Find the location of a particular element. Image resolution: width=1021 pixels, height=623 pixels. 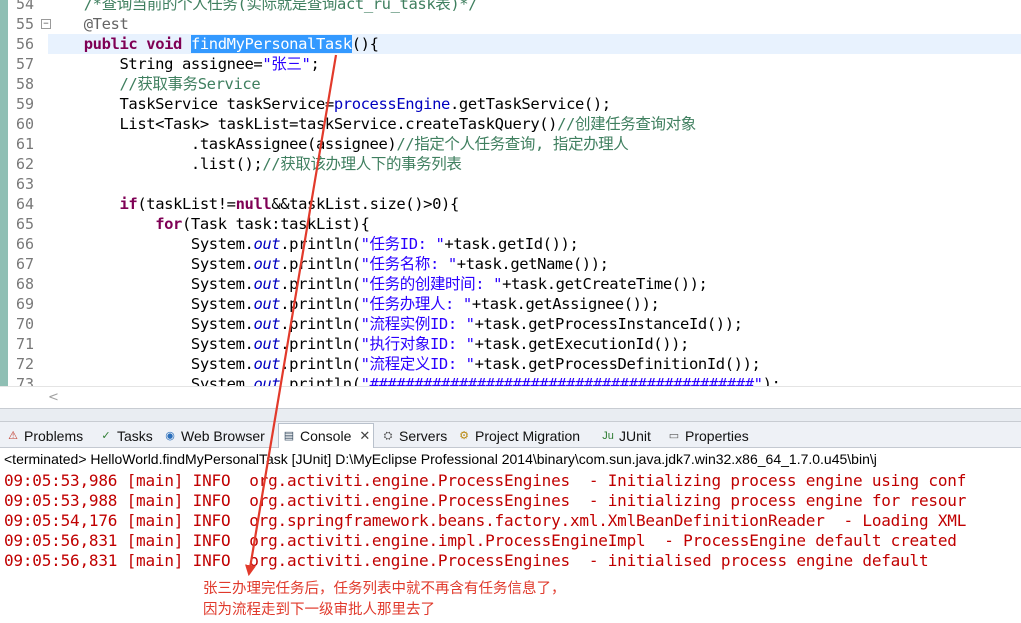

tab-tasks: ✓ Tasks is located at coordinates (126, 435).